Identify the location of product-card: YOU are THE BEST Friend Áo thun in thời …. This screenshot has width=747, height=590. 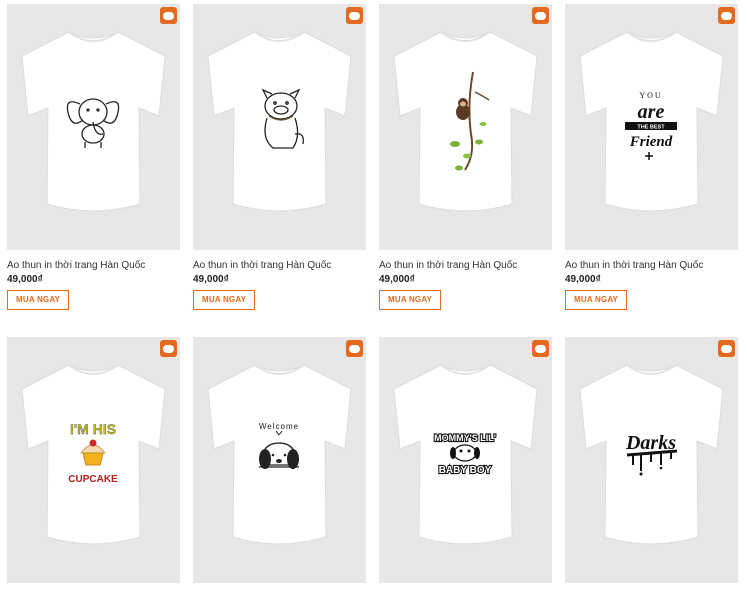
(651, 157).